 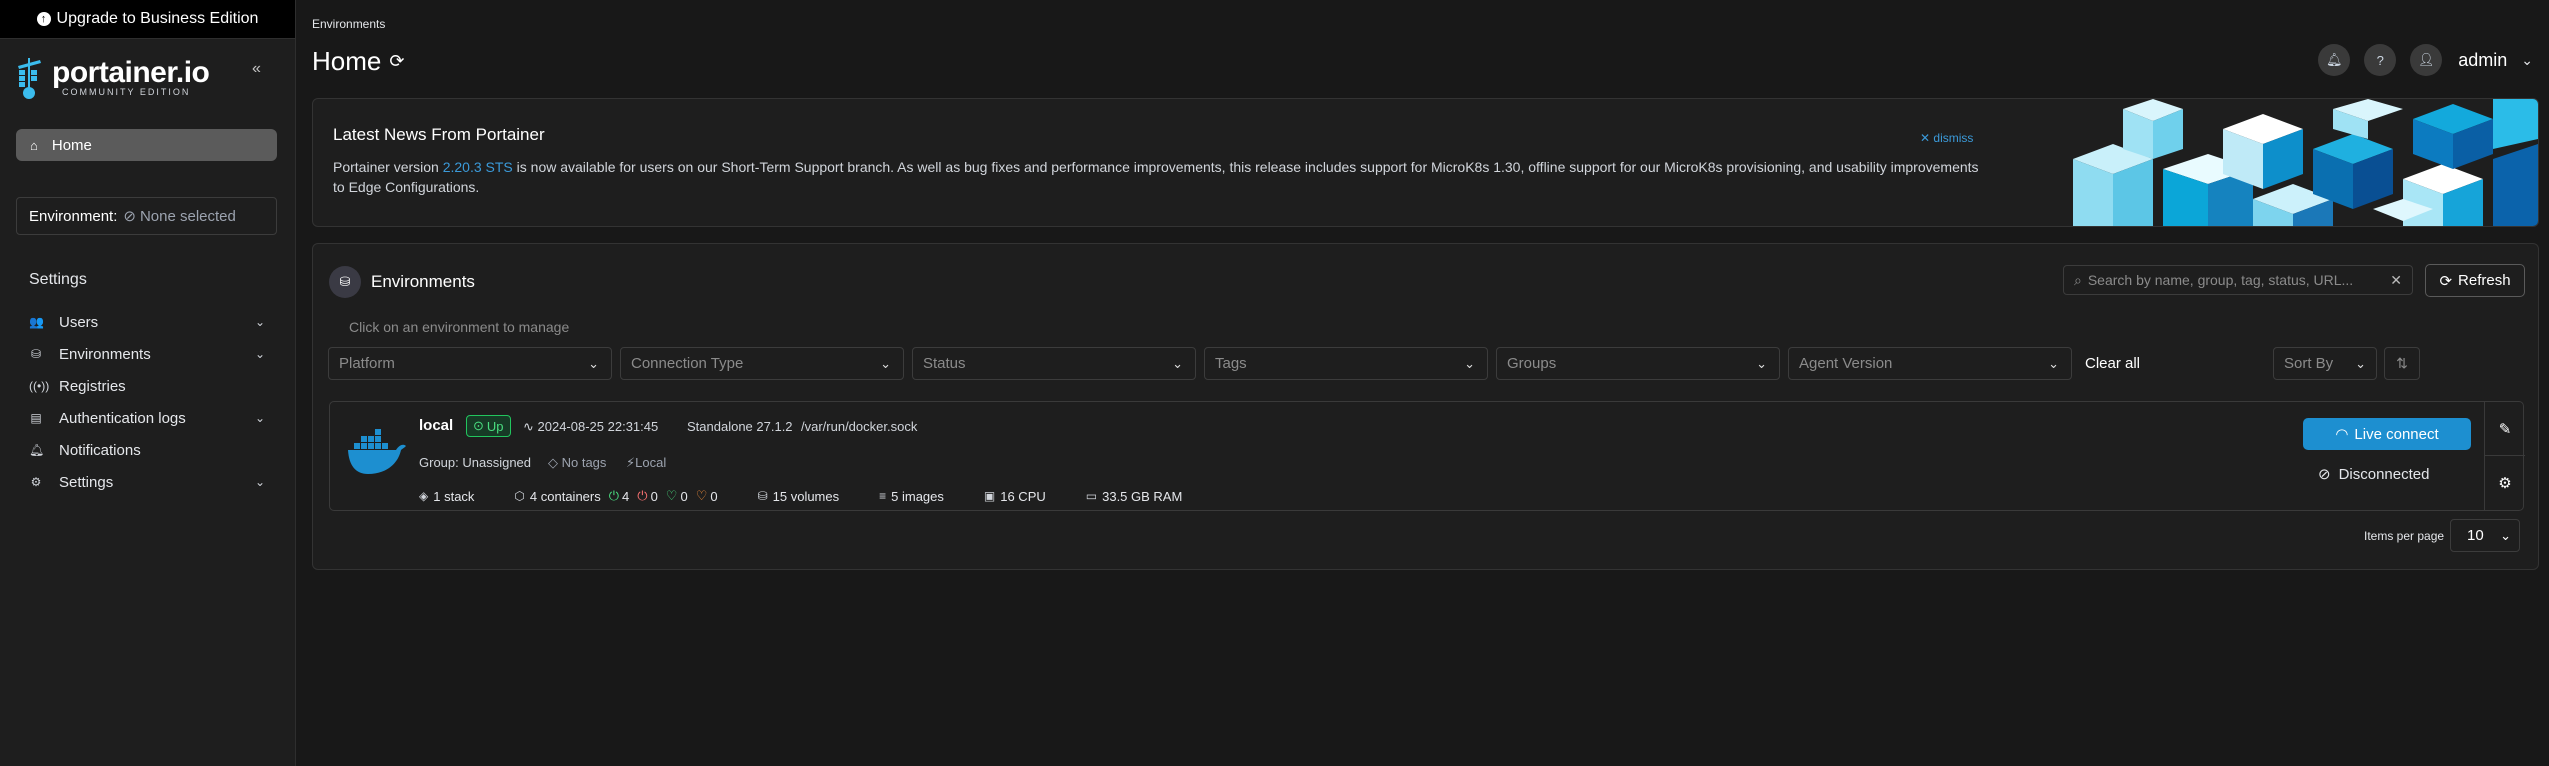 I want to click on healthy-count: 0, so click(x=684, y=496).